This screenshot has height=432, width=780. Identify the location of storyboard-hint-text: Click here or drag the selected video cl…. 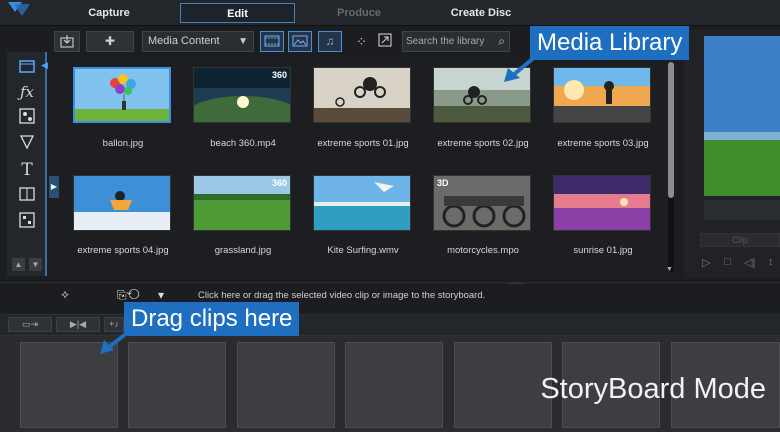
(341, 295).